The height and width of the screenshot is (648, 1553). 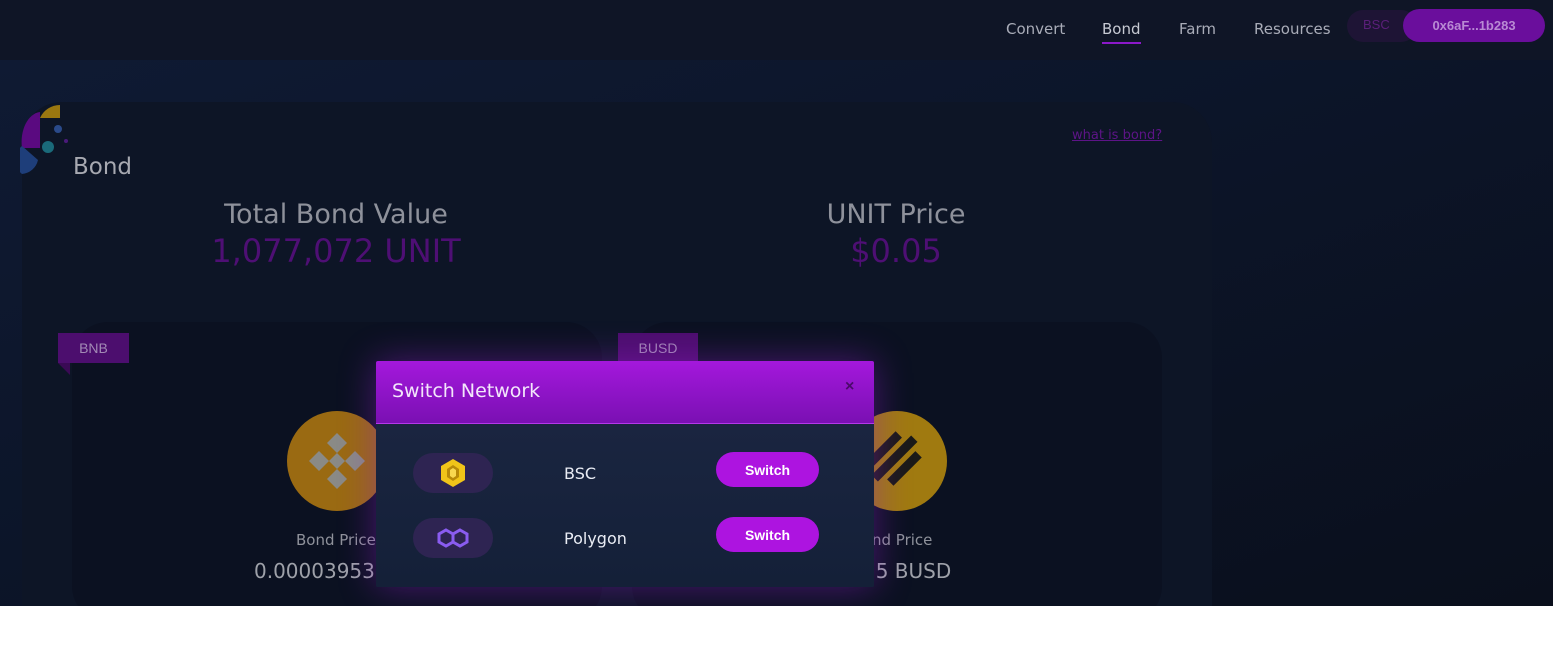 What do you see at coordinates (595, 538) in the screenshot?
I see `network-name-polygon: Polygon` at bounding box center [595, 538].